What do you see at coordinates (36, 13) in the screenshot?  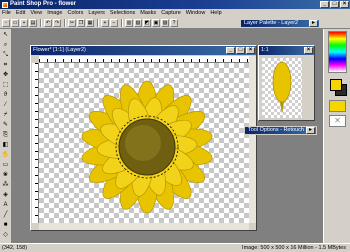 I see `menu-view: View` at bounding box center [36, 13].